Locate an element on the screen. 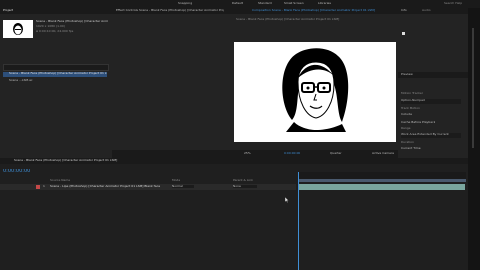  cursor-arrow-icon is located at coordinates (287, 199).